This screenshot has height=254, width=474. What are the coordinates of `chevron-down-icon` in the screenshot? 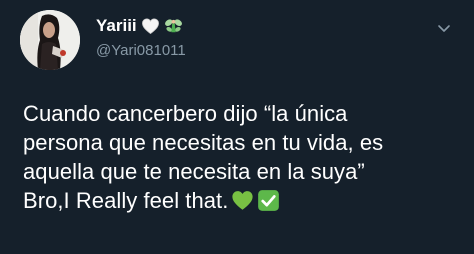 It's located at (444, 29).